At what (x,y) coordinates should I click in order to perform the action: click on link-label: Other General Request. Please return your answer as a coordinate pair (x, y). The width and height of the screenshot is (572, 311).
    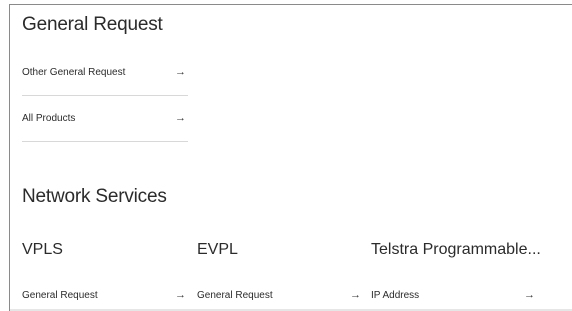
    Looking at the image, I should click on (74, 72).